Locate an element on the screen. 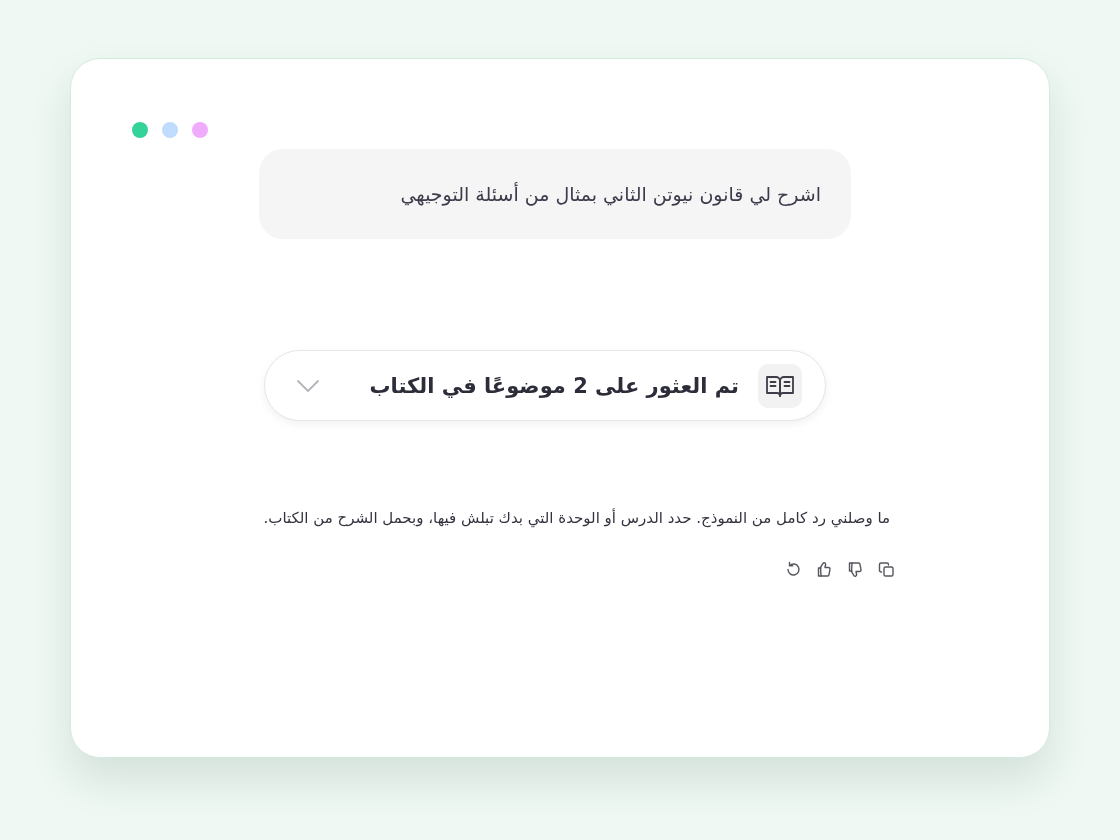 The width and height of the screenshot is (1120, 840). book-icon is located at coordinates (780, 385).